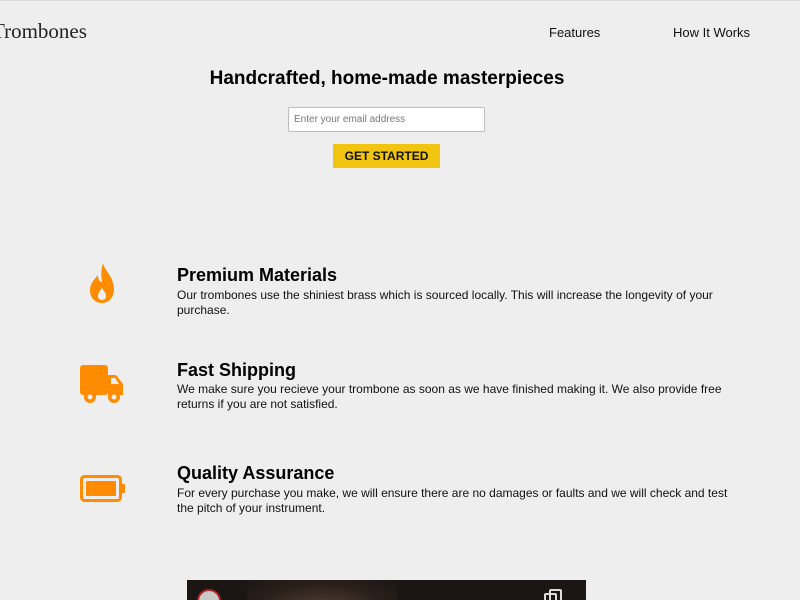 Image resolution: width=800 pixels, height=600 pixels. Describe the element at coordinates (101, 384) in the screenshot. I see `truck-icon` at that location.